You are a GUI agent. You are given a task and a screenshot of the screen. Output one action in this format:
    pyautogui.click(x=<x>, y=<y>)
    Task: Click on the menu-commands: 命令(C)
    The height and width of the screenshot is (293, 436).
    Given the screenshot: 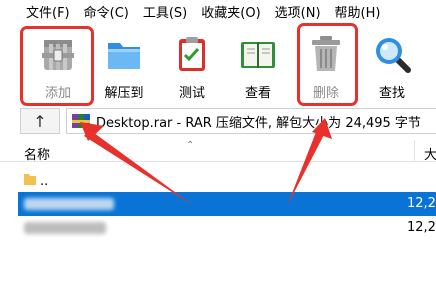 What is the action you would take?
    pyautogui.click(x=106, y=11)
    